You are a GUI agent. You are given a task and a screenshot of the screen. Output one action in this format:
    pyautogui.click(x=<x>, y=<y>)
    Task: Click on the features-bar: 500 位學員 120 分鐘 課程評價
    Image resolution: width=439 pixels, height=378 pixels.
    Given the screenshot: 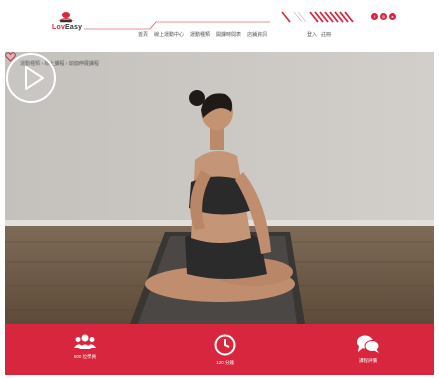 What is the action you would take?
    pyautogui.click(x=219, y=349)
    